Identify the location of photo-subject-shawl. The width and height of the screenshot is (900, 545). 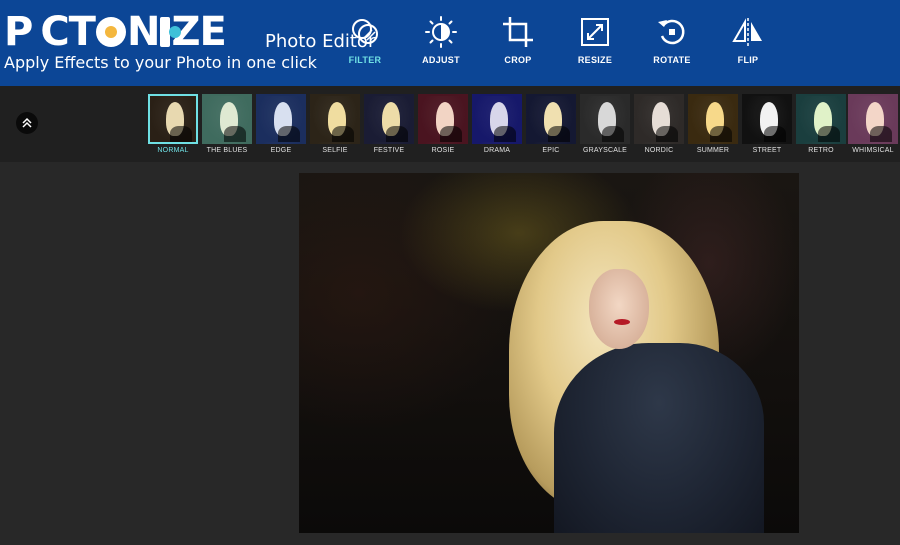
(659, 438).